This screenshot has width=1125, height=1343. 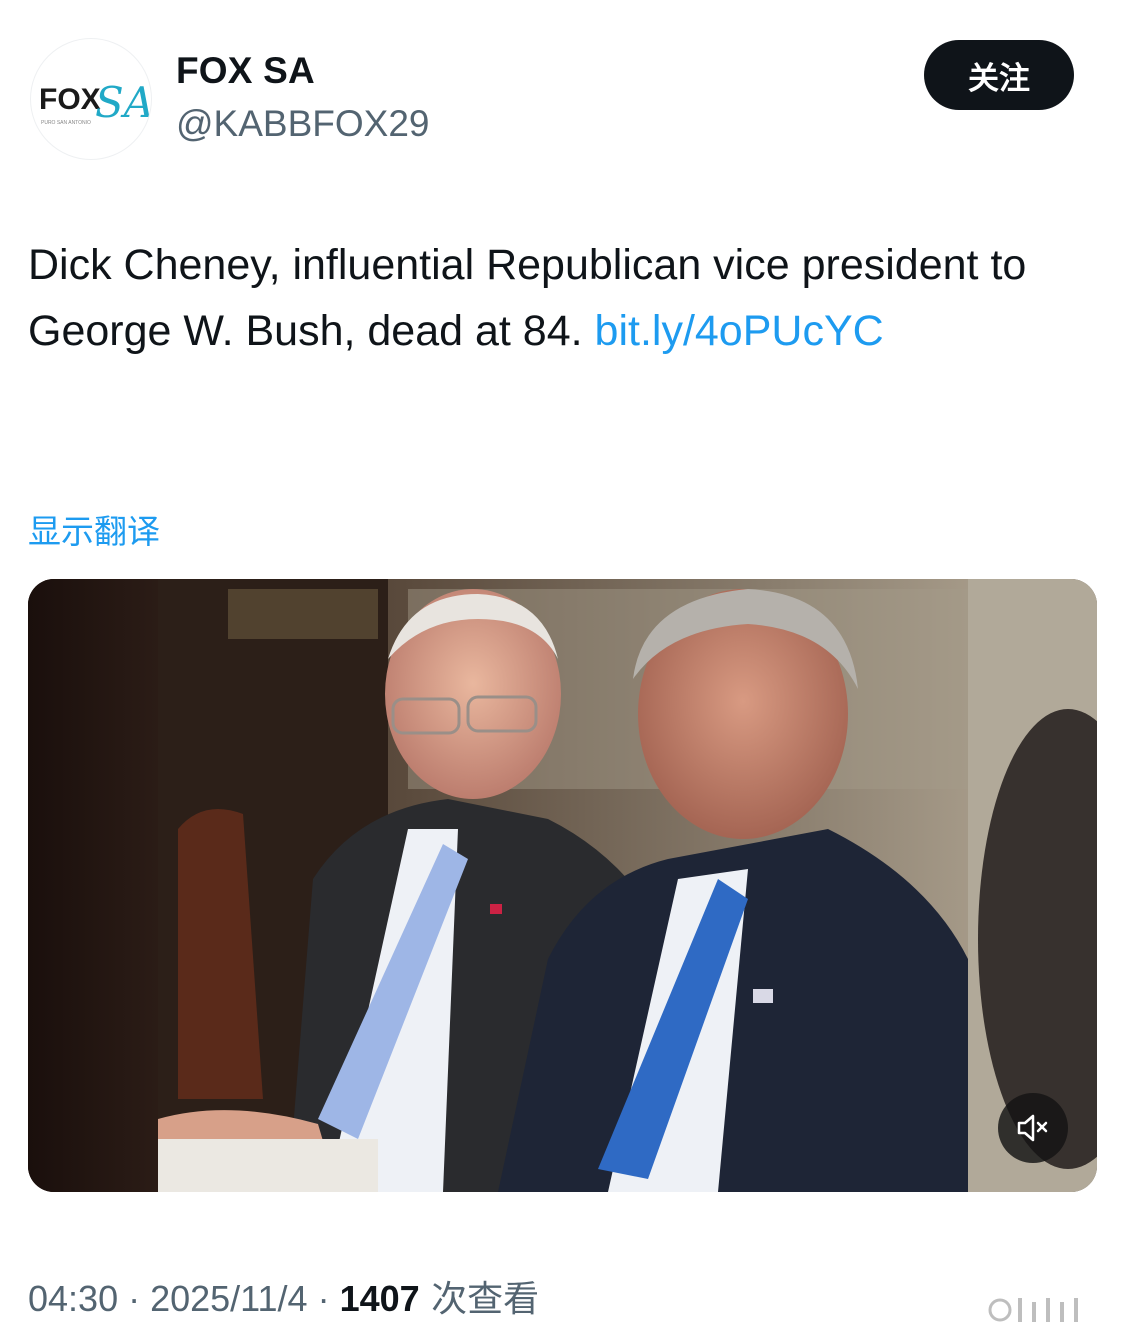 What do you see at coordinates (228, 1298) in the screenshot?
I see `tweet-date: 2025/11/4` at bounding box center [228, 1298].